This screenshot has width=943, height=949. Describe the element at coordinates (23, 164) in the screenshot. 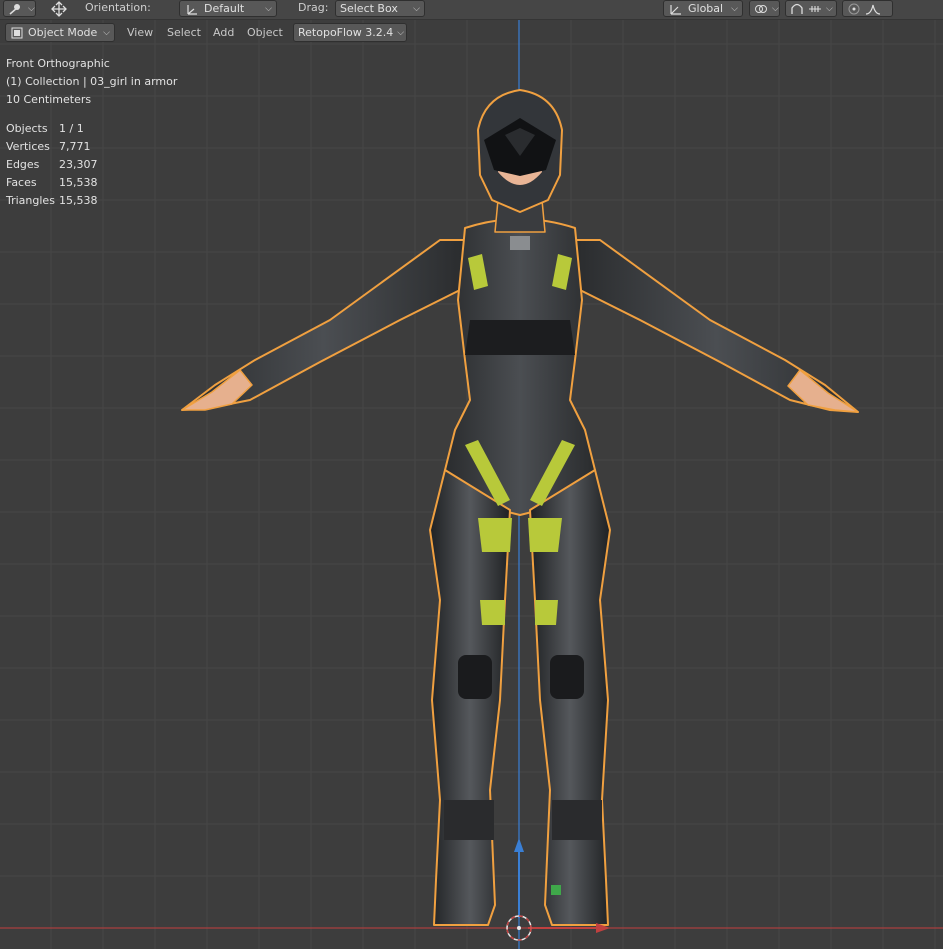

I see `stat-label: Edges` at that location.